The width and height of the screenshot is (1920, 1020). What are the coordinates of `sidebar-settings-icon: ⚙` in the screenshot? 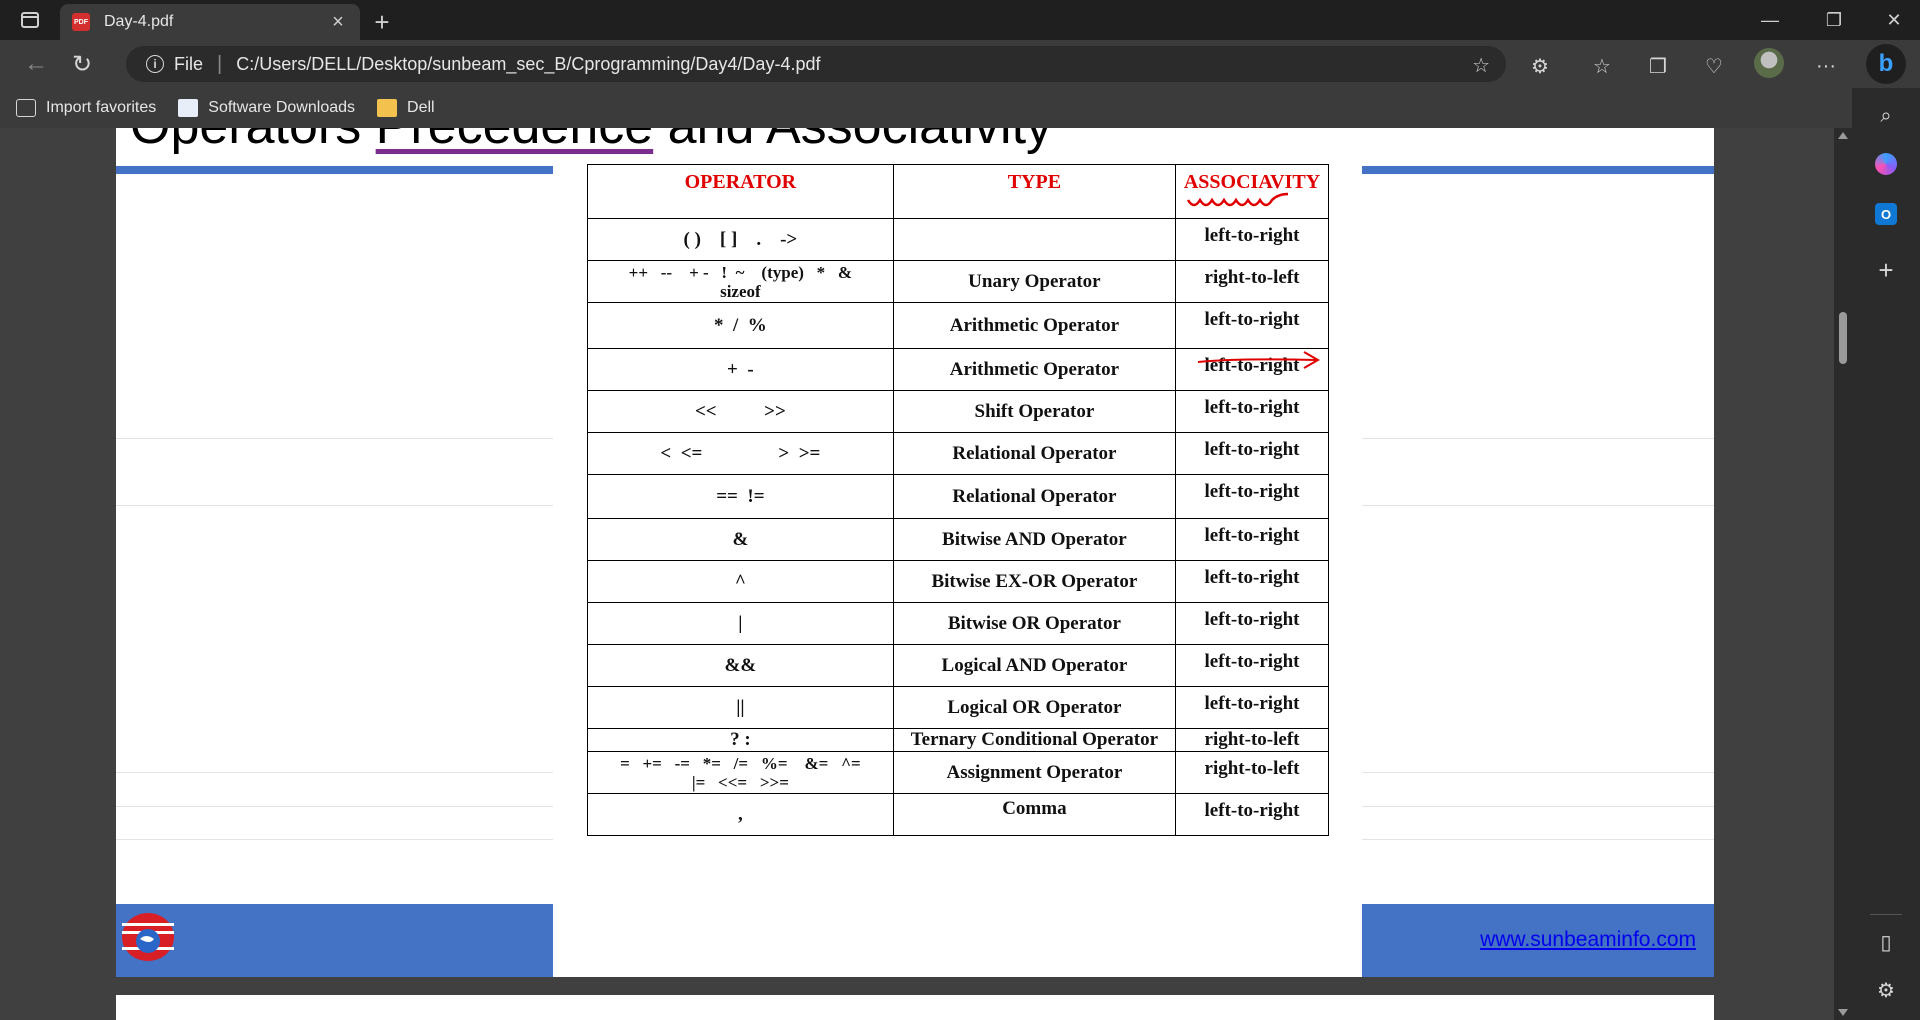 It's located at (1886, 990).